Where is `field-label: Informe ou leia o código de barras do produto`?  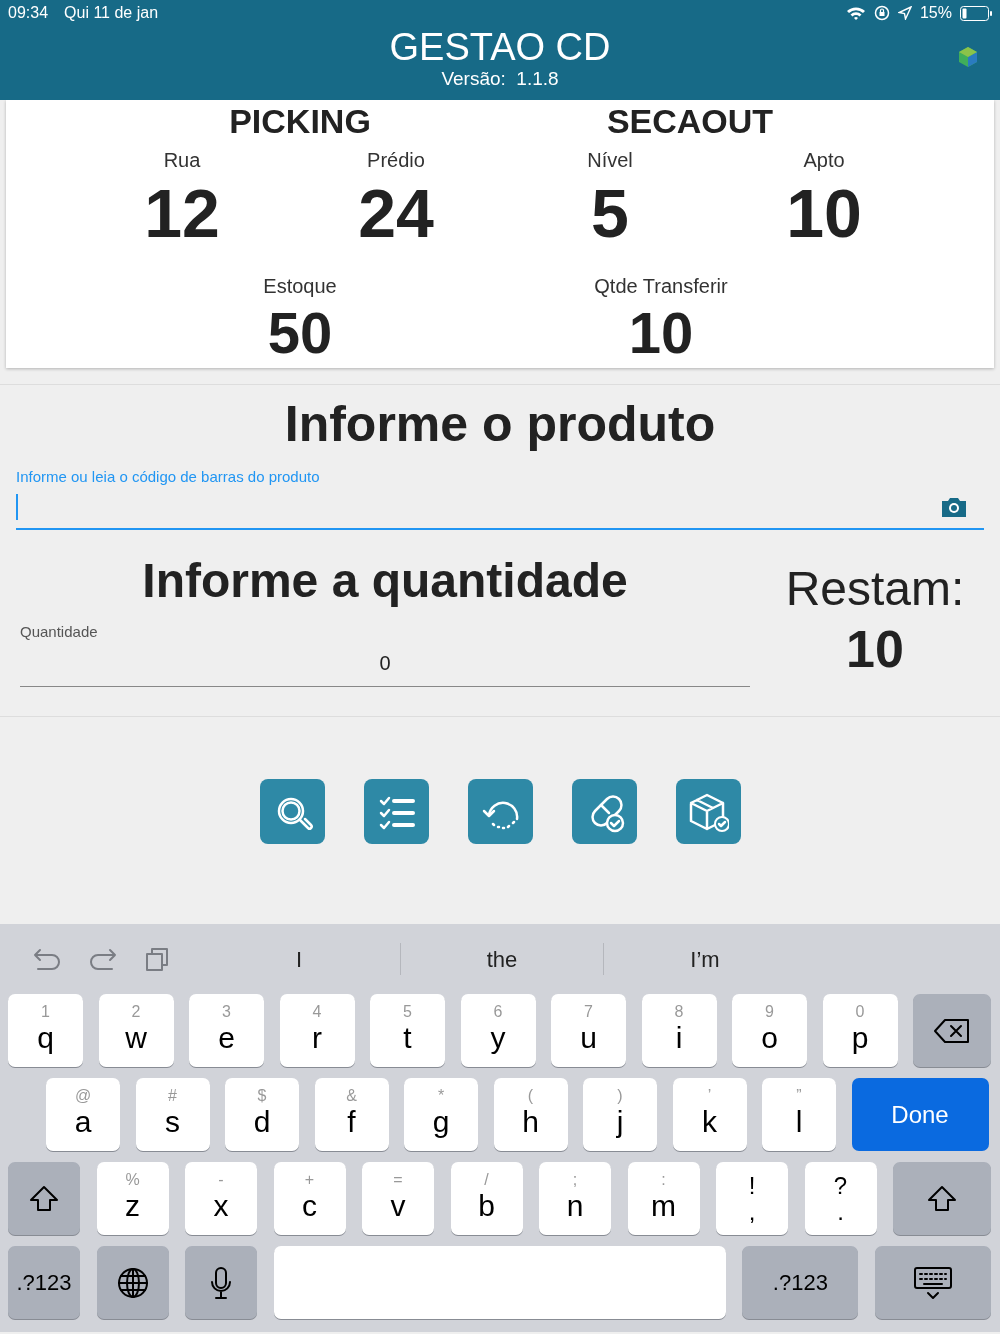
field-label: Informe ou leia o código de barras do produto is located at coordinates (168, 477).